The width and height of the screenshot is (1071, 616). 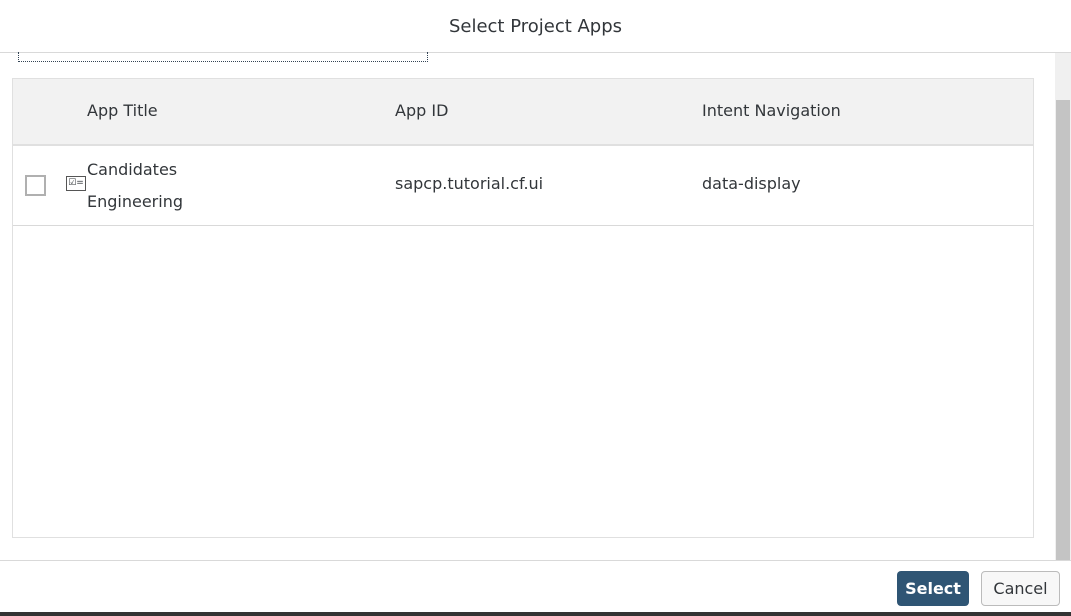 I want to click on table-header: App Title App ID Intent Navigation, so click(x=523, y=112).